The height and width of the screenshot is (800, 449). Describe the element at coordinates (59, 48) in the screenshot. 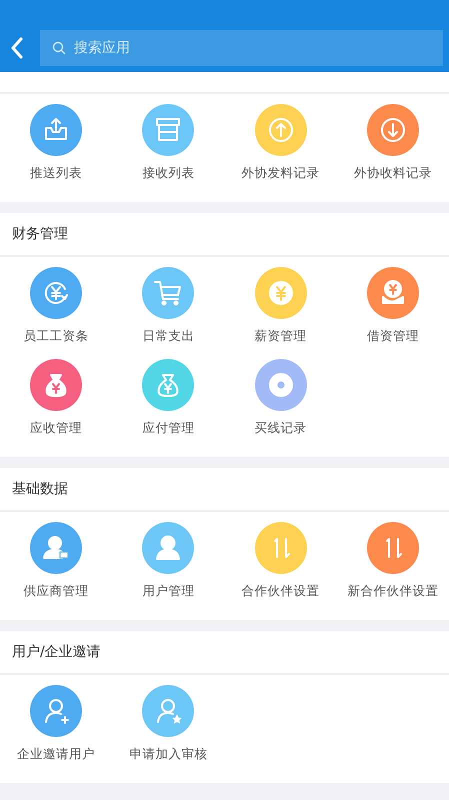

I see `search-icon` at that location.